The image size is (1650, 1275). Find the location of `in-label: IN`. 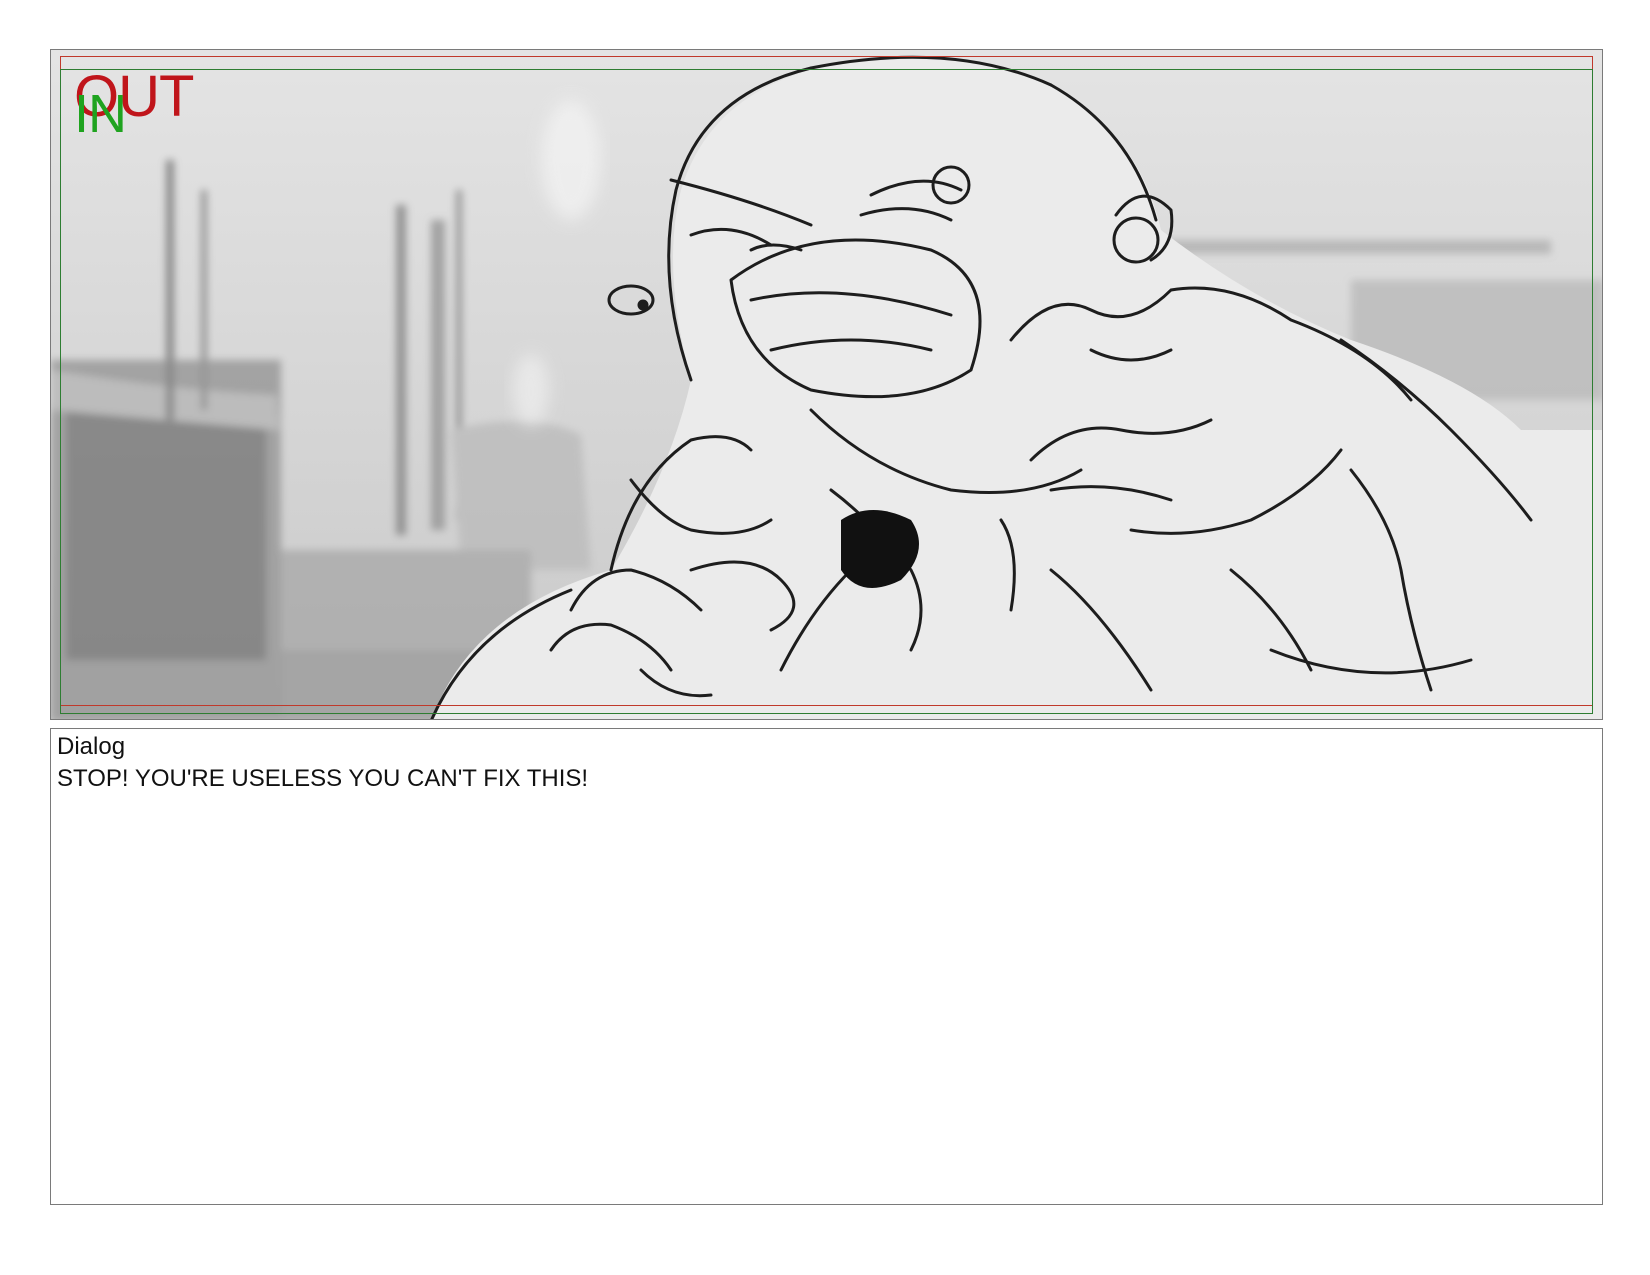

in-label: IN is located at coordinates (100, 114).